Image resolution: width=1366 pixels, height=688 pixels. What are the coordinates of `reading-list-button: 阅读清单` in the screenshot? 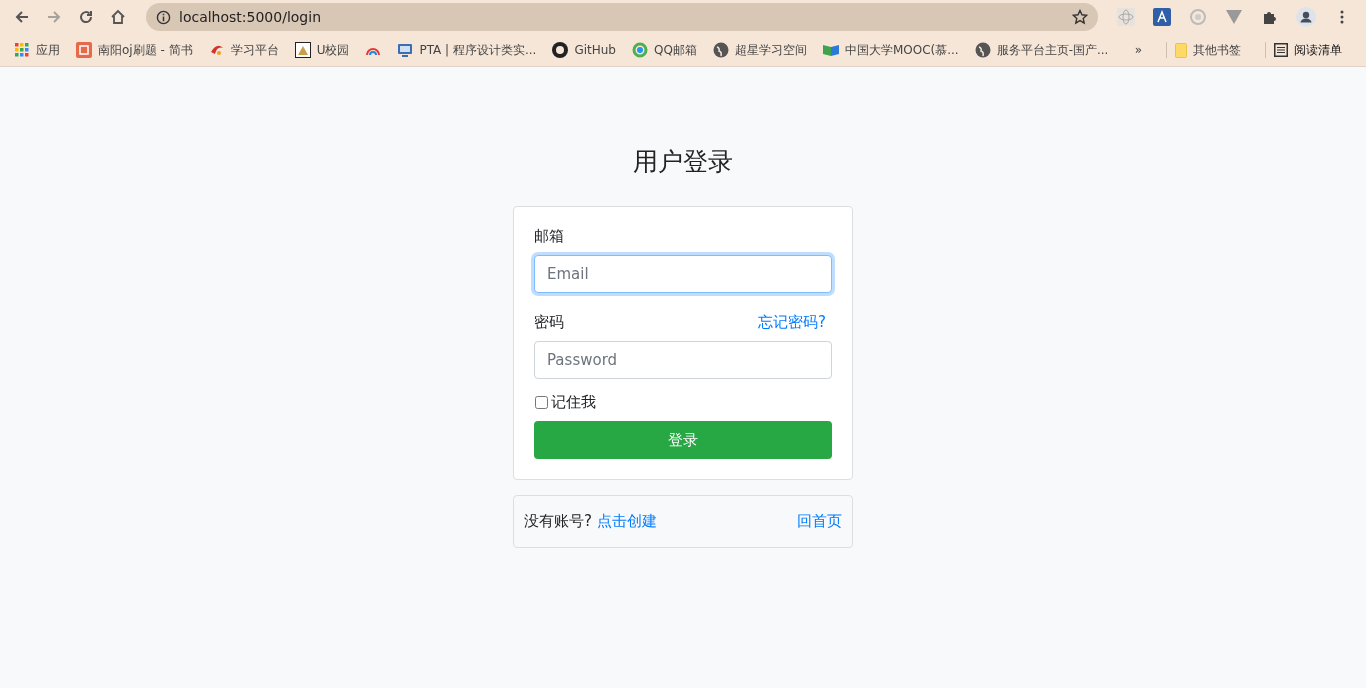 It's located at (1312, 50).